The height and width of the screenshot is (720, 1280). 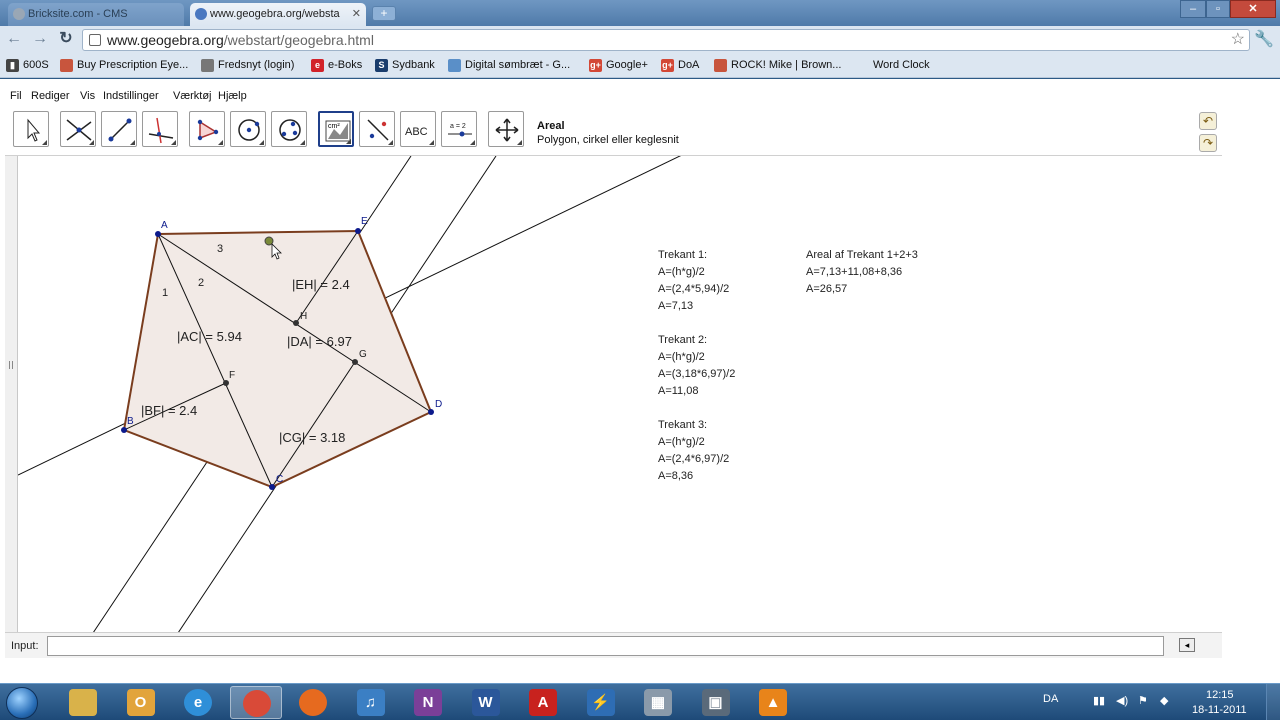 What do you see at coordinates (1164, 700) in the screenshot?
I see `dropbox-icon: ◆` at bounding box center [1164, 700].